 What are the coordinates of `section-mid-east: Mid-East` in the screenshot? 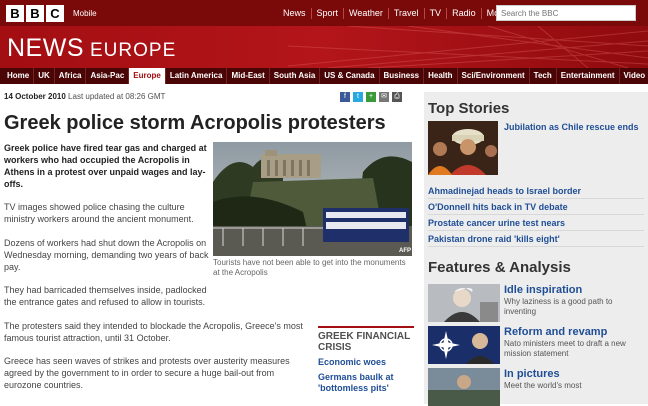 It's located at (248, 76).